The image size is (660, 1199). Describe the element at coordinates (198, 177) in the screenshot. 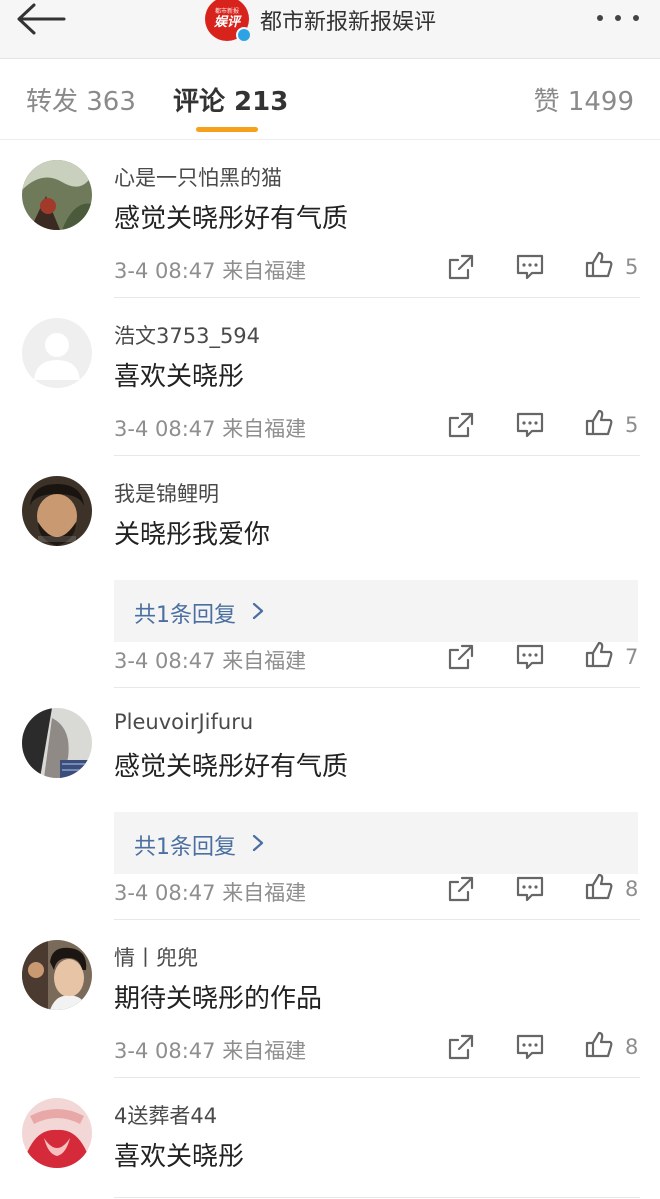

I see `comment-username: 心是一只怕黑的猫` at that location.